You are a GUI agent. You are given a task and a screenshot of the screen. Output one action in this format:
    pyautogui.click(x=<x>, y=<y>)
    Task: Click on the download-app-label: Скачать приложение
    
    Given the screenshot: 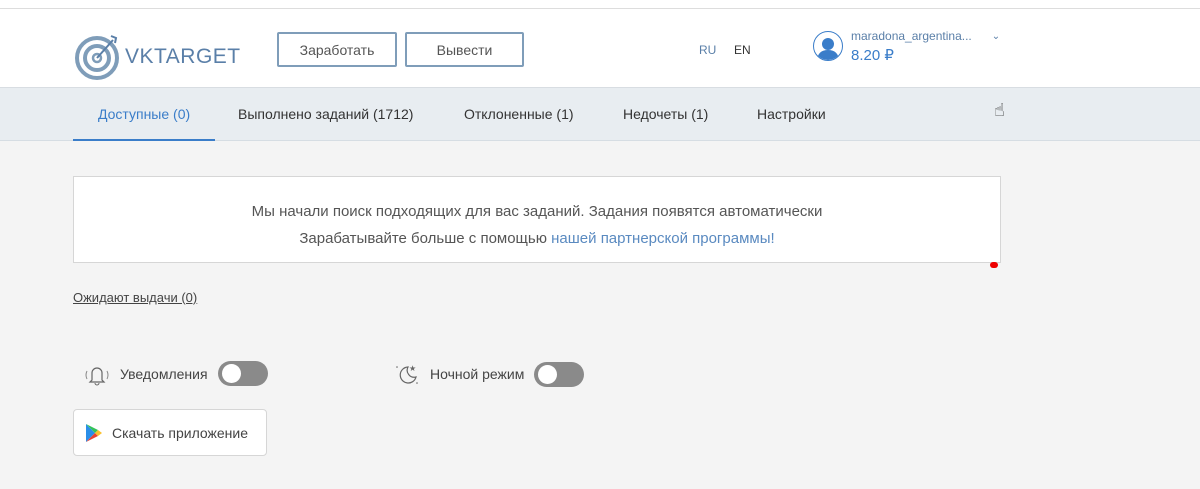 What is the action you would take?
    pyautogui.click(x=180, y=432)
    